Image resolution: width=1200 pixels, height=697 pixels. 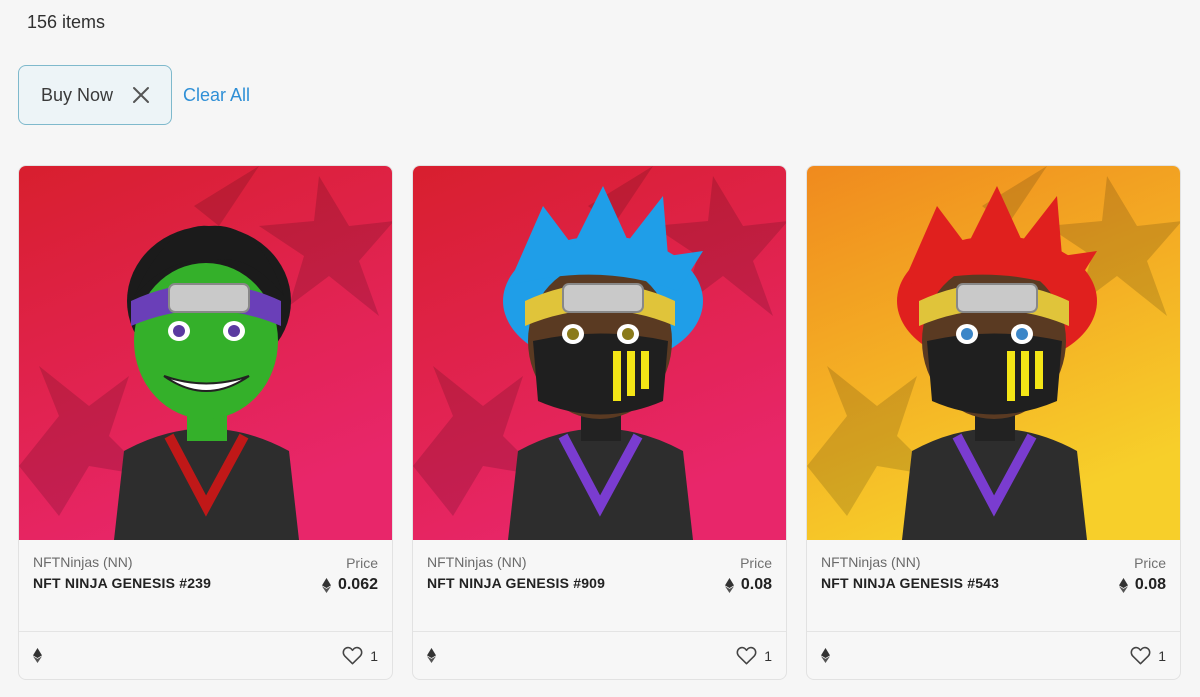 What do you see at coordinates (216, 95) in the screenshot?
I see `clear-all-link: Clear All` at bounding box center [216, 95].